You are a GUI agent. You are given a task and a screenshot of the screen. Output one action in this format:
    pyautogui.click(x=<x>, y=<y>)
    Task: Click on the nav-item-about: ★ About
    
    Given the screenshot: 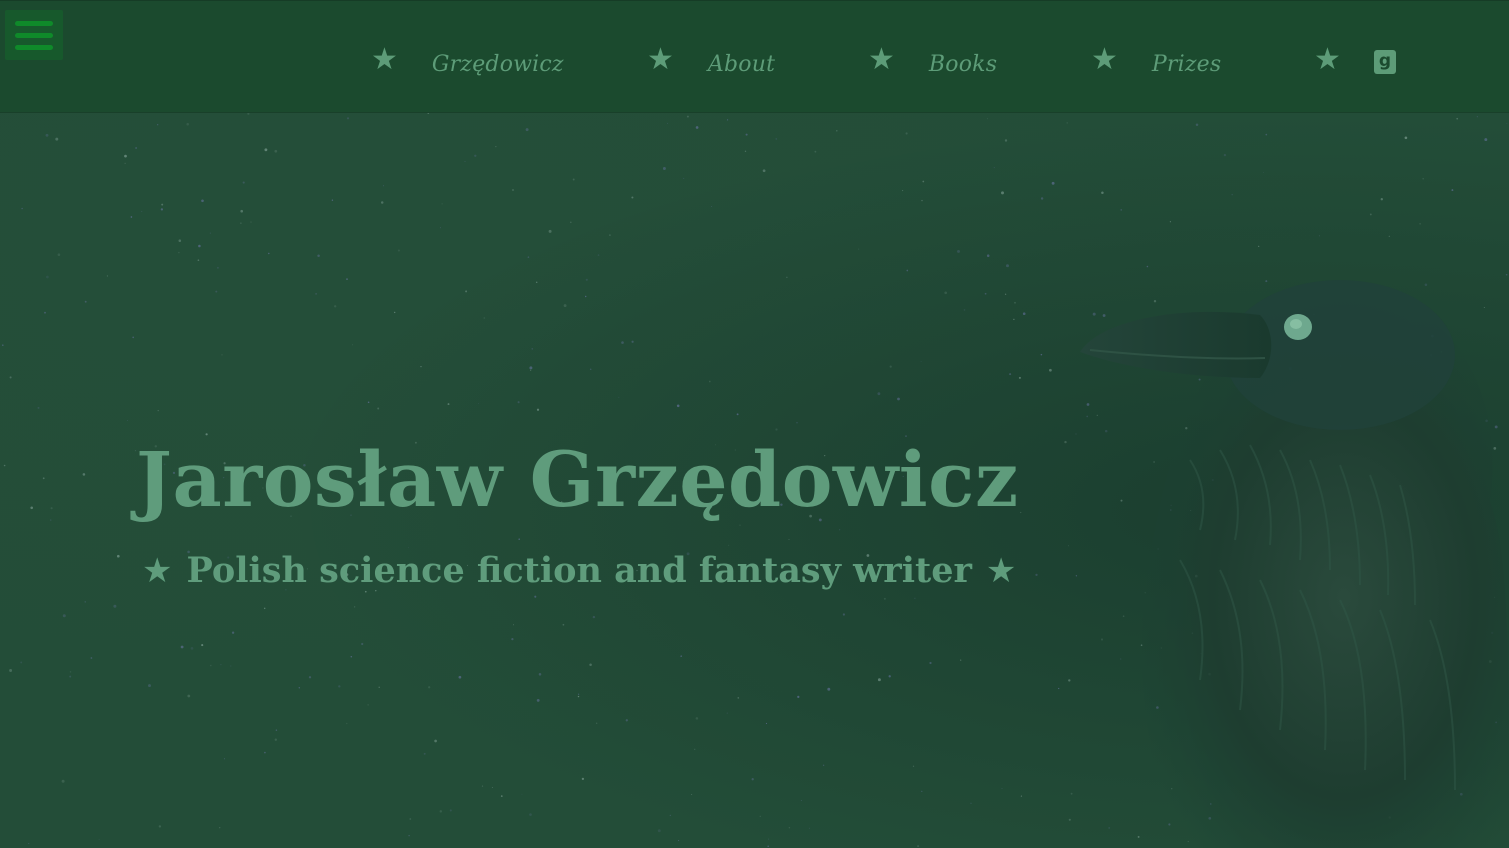 What is the action you would take?
    pyautogui.click(x=711, y=63)
    